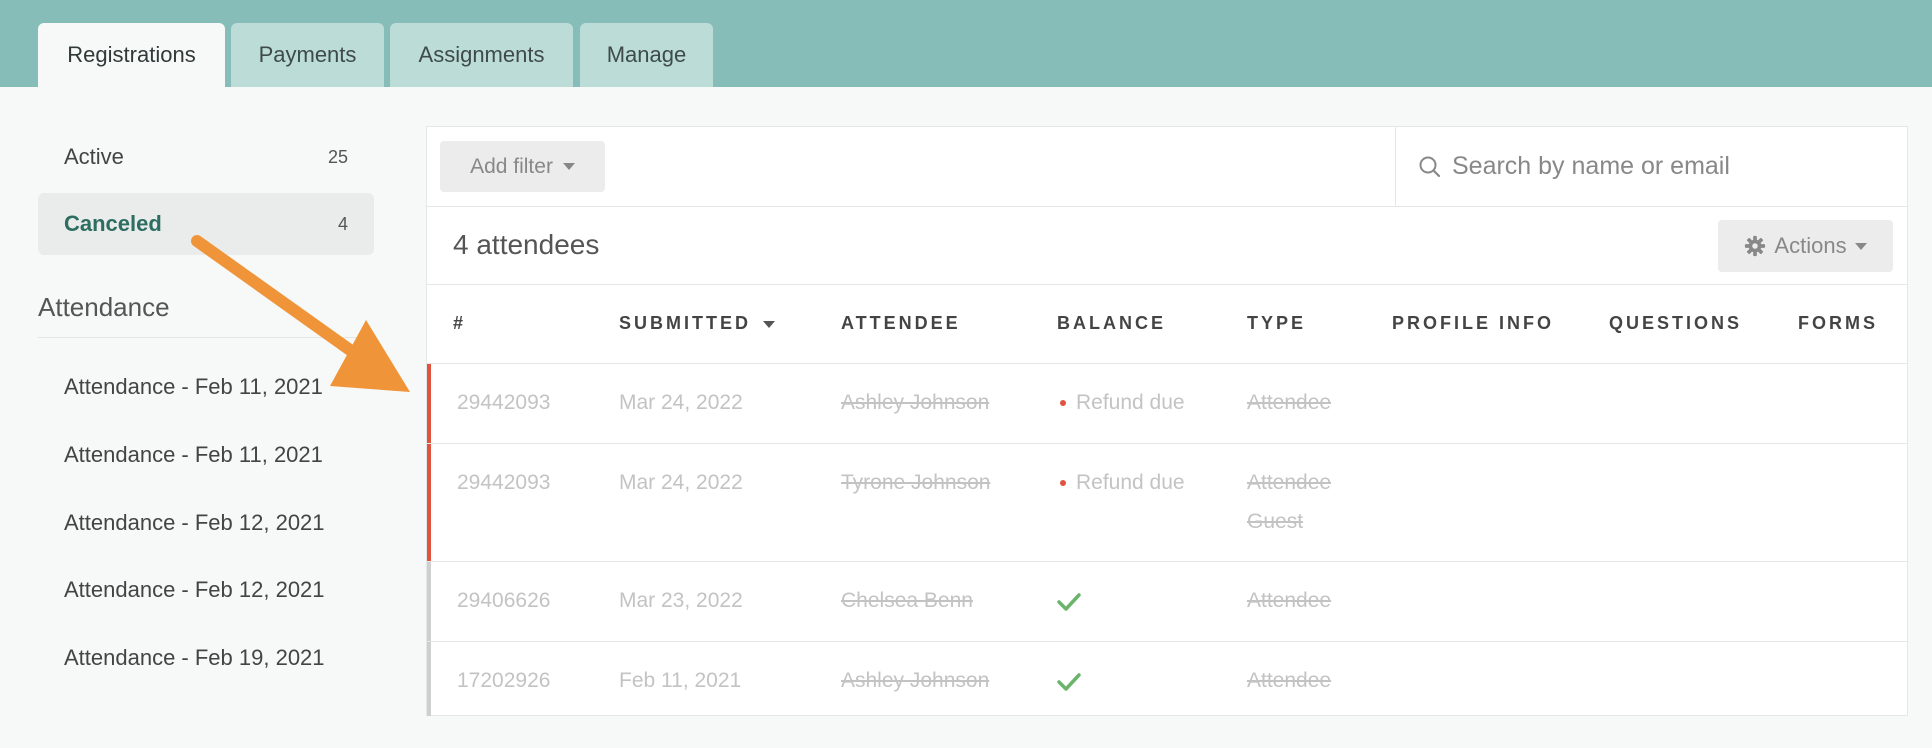 Image resolution: width=1932 pixels, height=748 pixels. What do you see at coordinates (94, 156) in the screenshot?
I see `sidebar-item-label: Active` at bounding box center [94, 156].